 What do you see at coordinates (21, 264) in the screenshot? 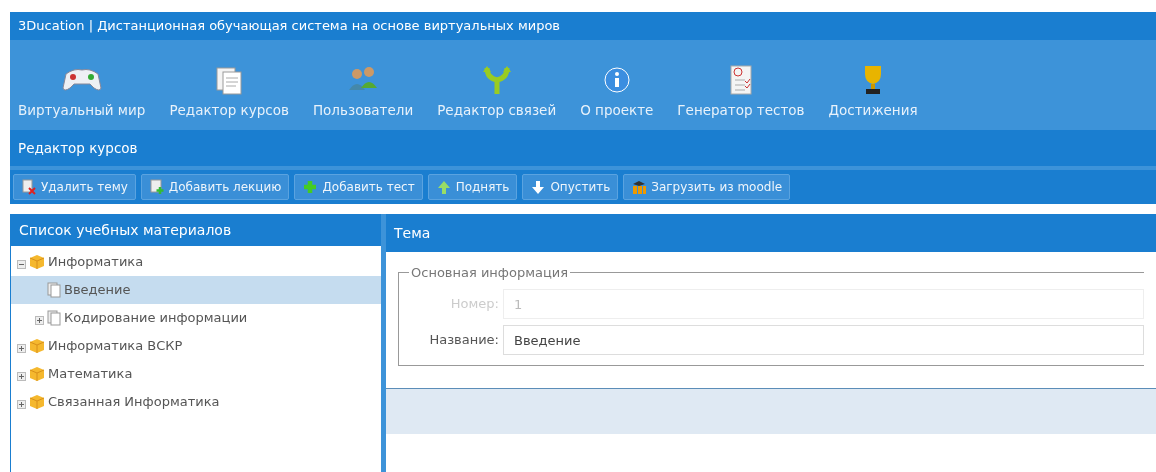
I see `collapse-icon` at bounding box center [21, 264].